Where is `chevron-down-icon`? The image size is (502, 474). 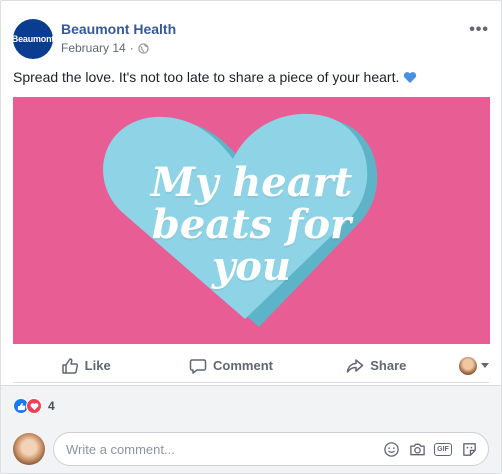
chevron-down-icon is located at coordinates (484, 365).